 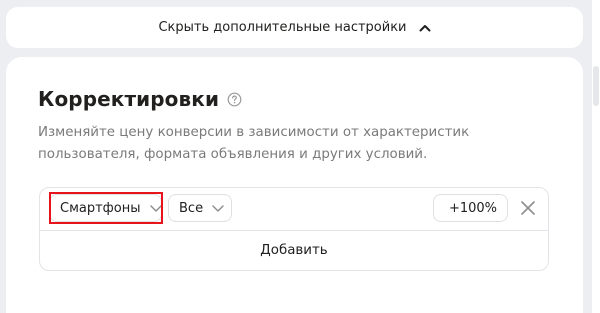 I want to click on add-adjustment-label: Добавить, so click(x=294, y=250).